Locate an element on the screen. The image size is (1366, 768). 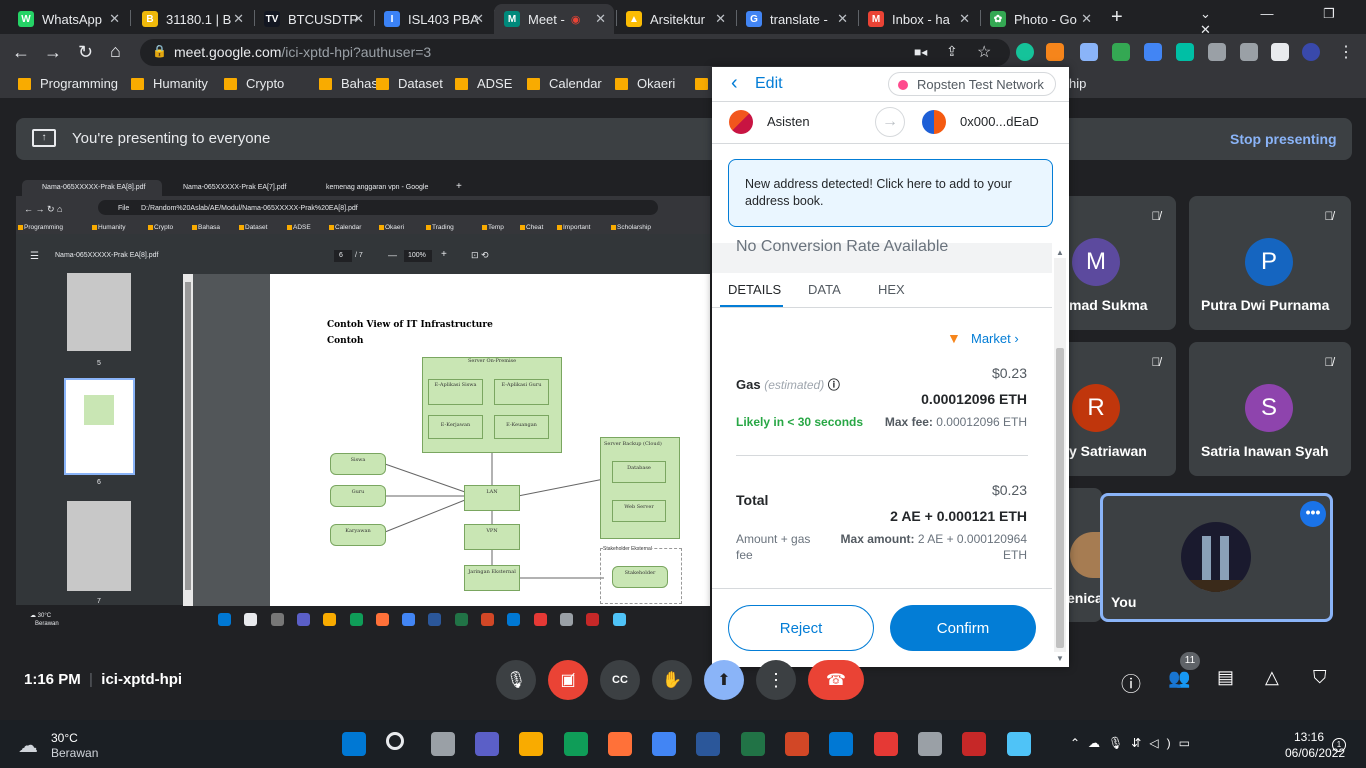
more-options-icon: ⋮ is located at coordinates (776, 680).